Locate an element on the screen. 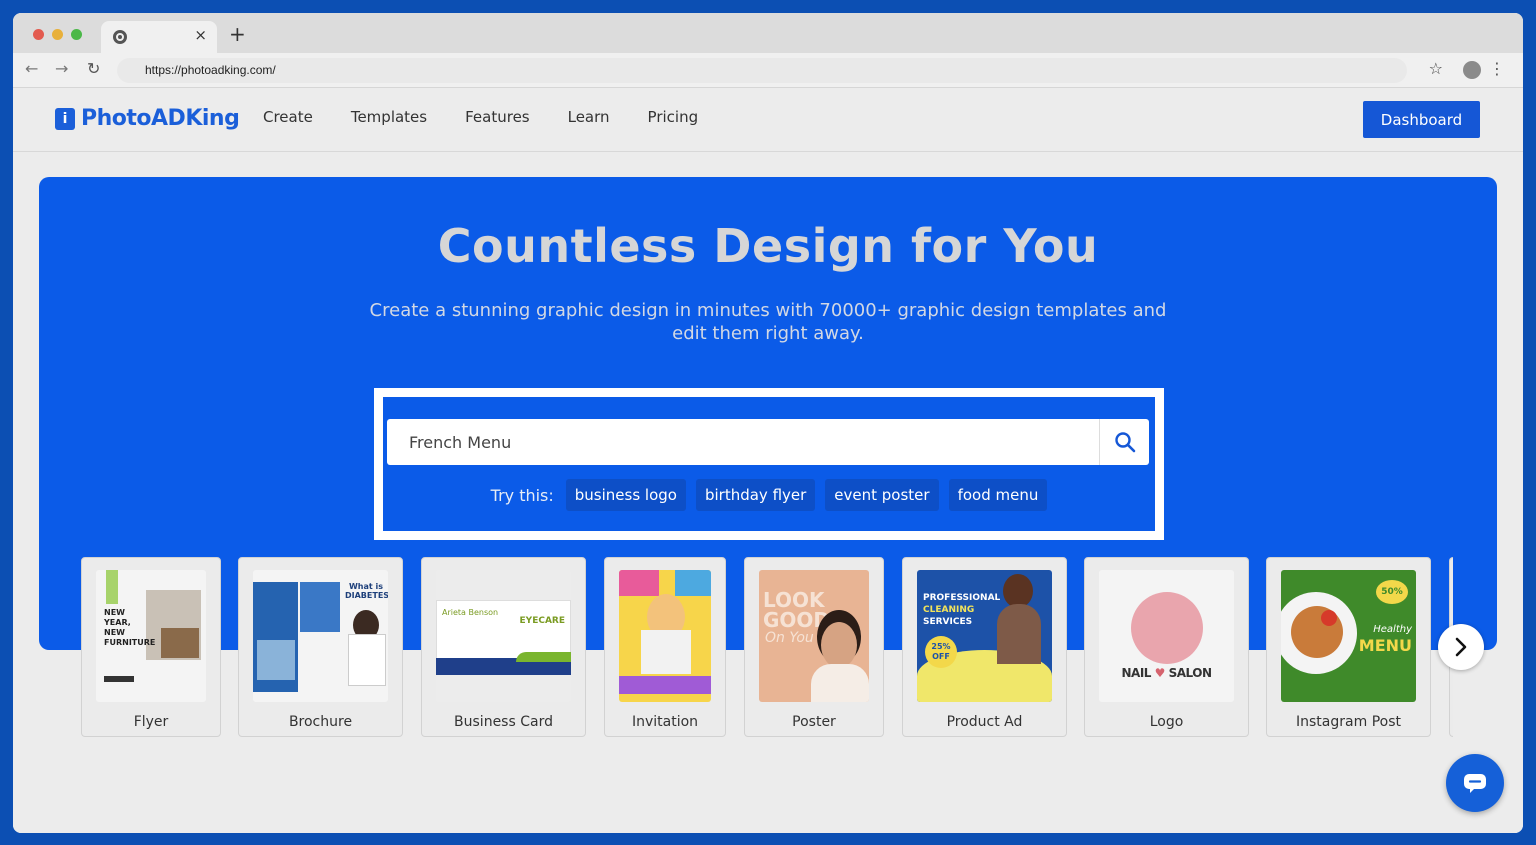 This screenshot has height=845, width=1536. product-ad-thumb-text-4: 25% is located at coordinates (941, 646).